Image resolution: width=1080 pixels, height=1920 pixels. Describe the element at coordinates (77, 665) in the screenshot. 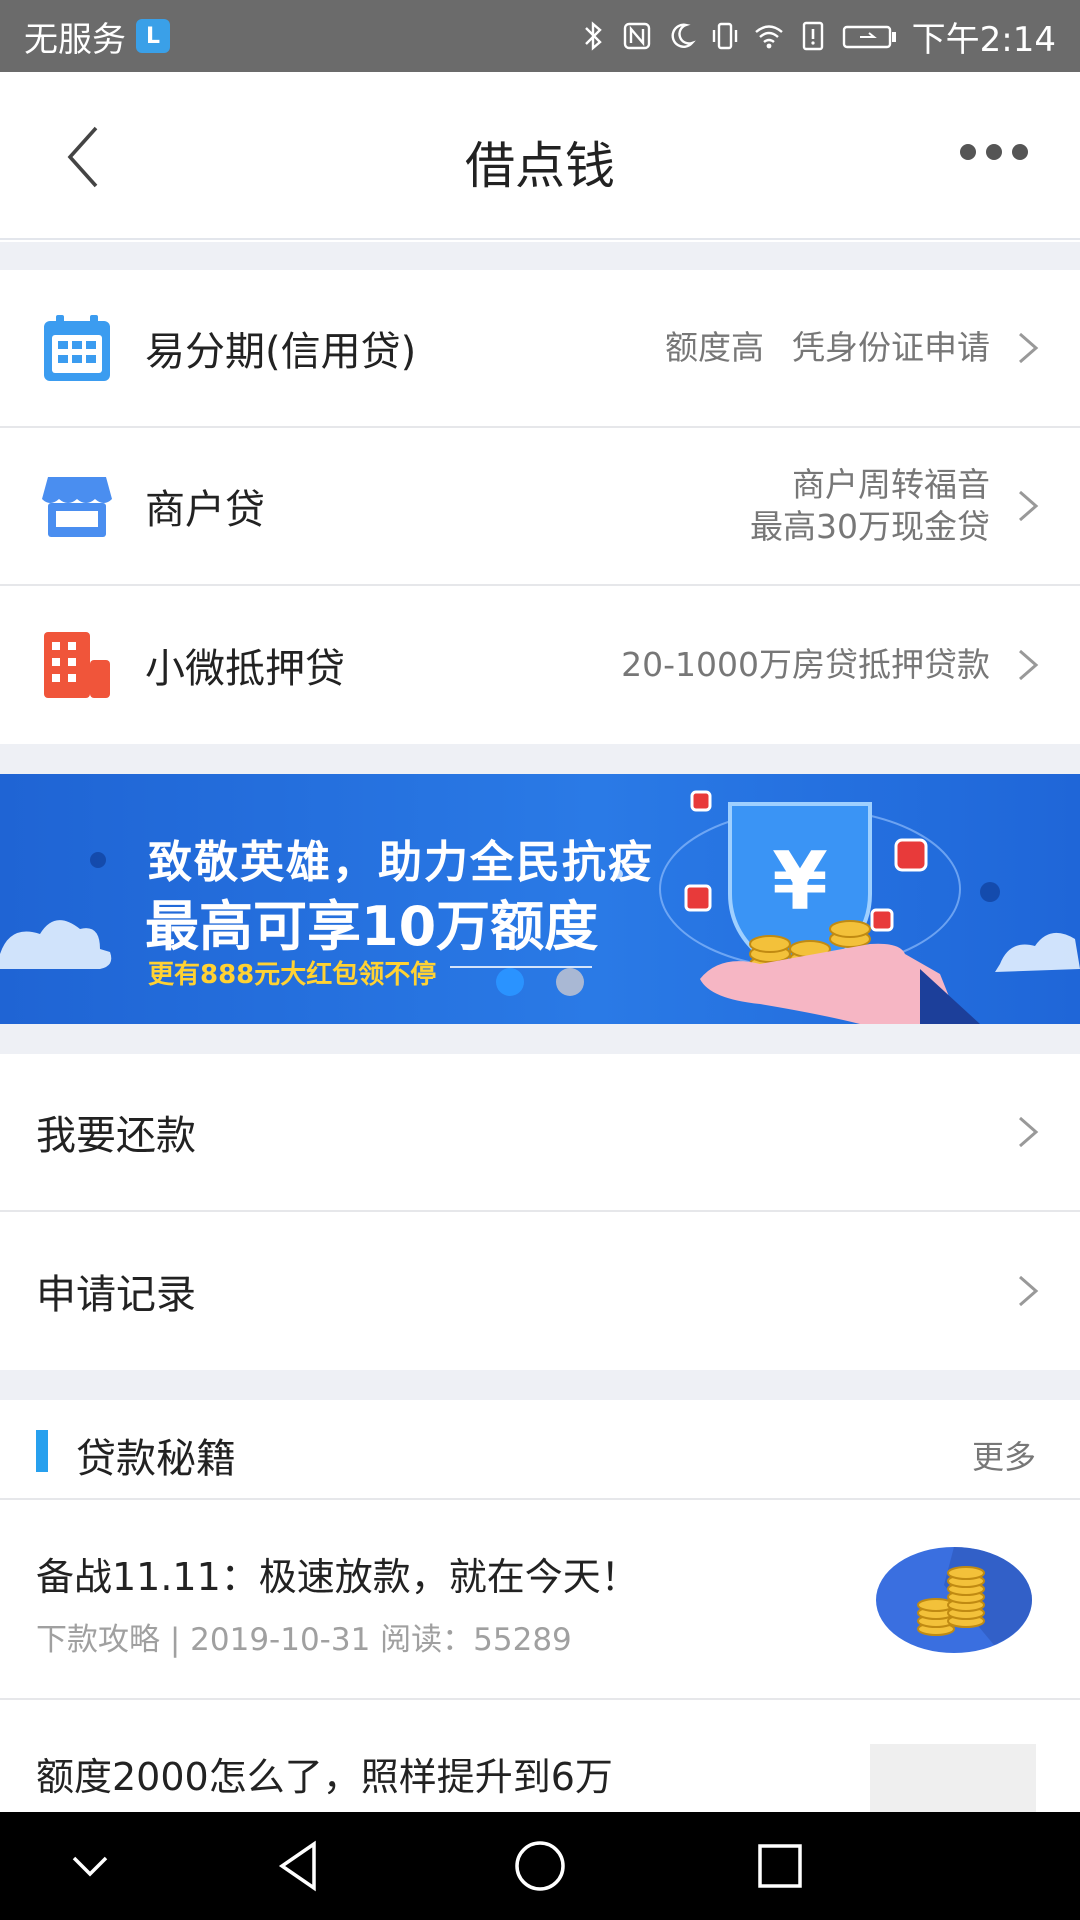

I see `building-icon` at that location.